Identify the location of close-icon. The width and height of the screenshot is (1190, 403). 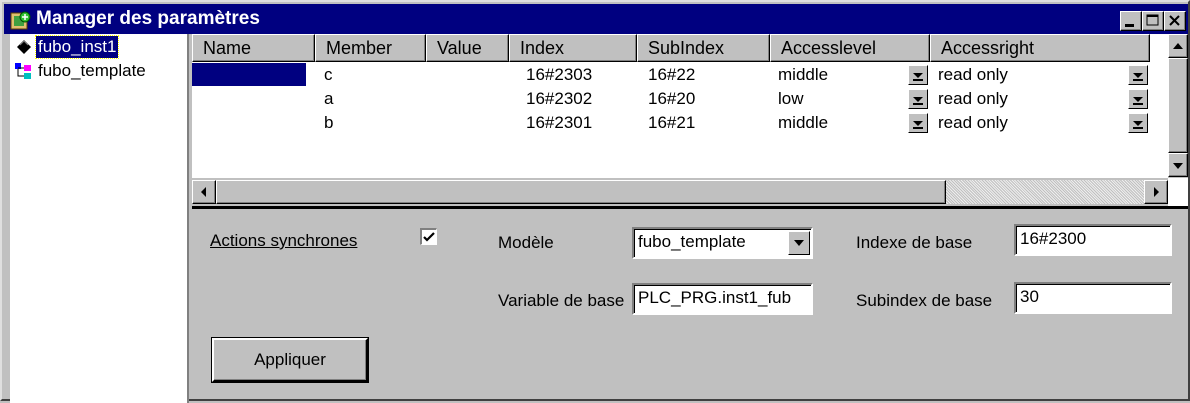
(1174, 20).